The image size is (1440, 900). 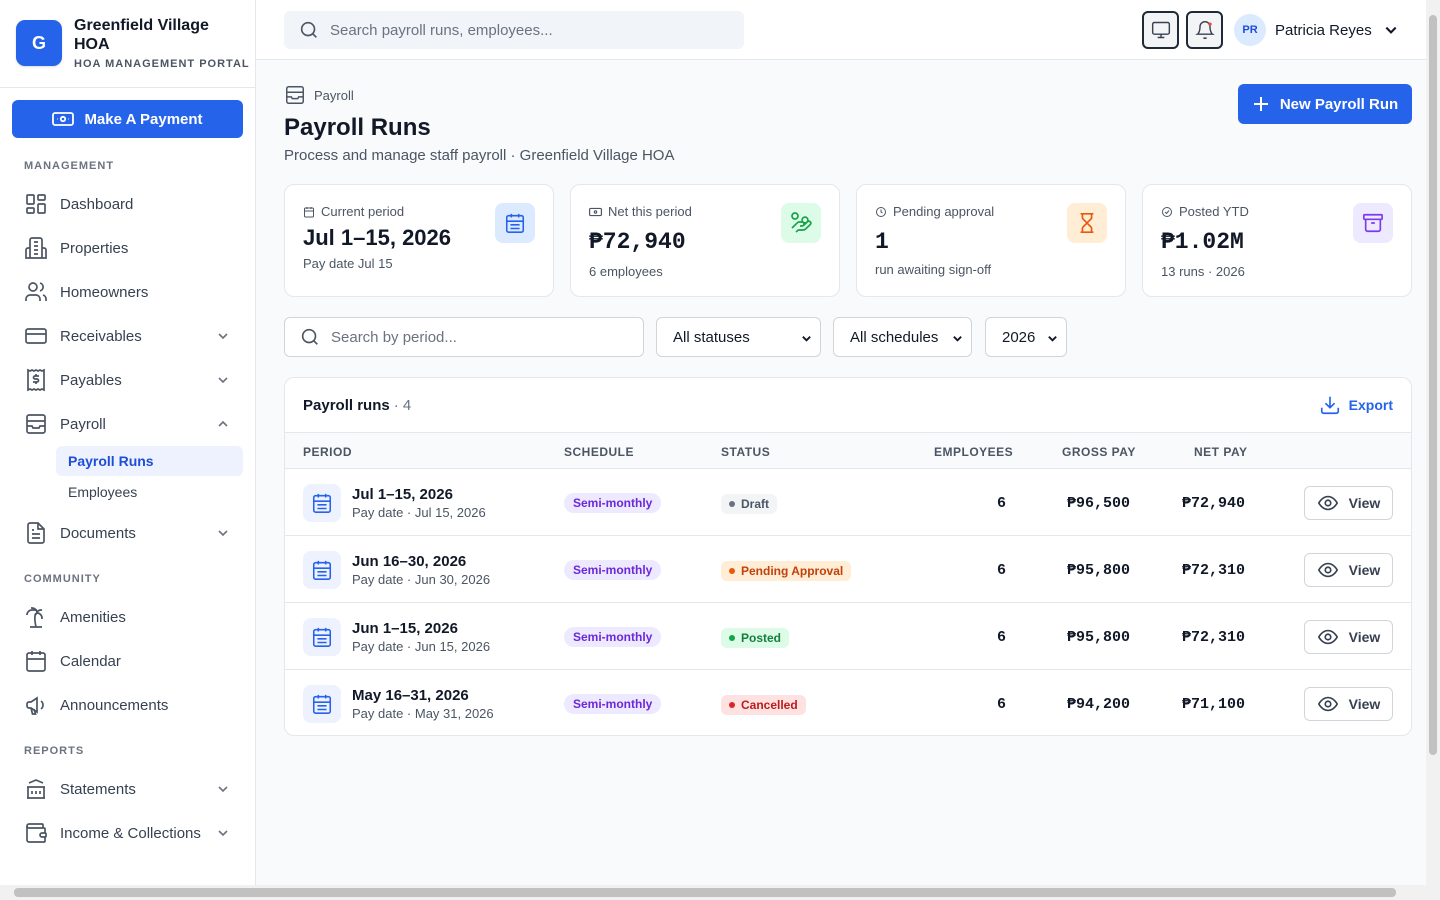 What do you see at coordinates (1329, 405) in the screenshot?
I see `download-icon` at bounding box center [1329, 405].